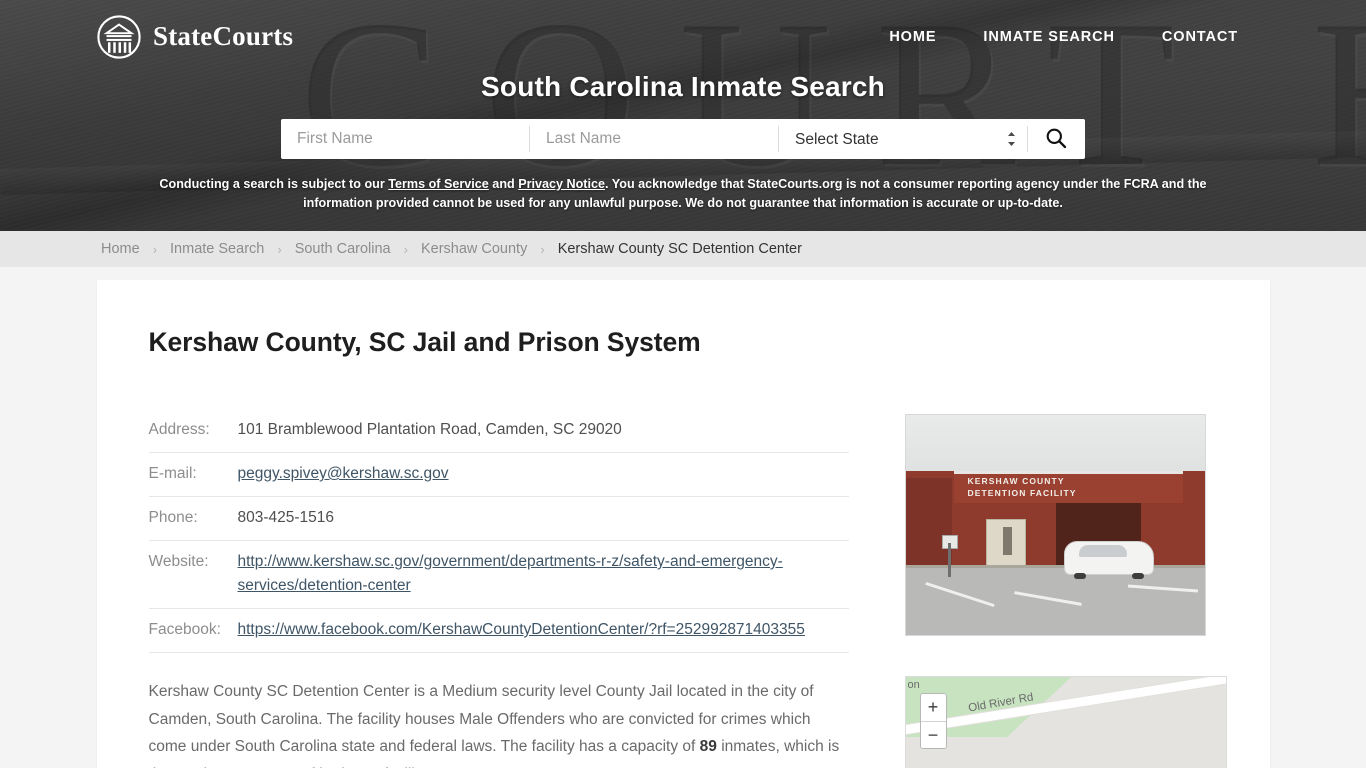 The image size is (1366, 768). Describe the element at coordinates (1005, 544) in the screenshot. I see `photo-entrance-door` at that location.